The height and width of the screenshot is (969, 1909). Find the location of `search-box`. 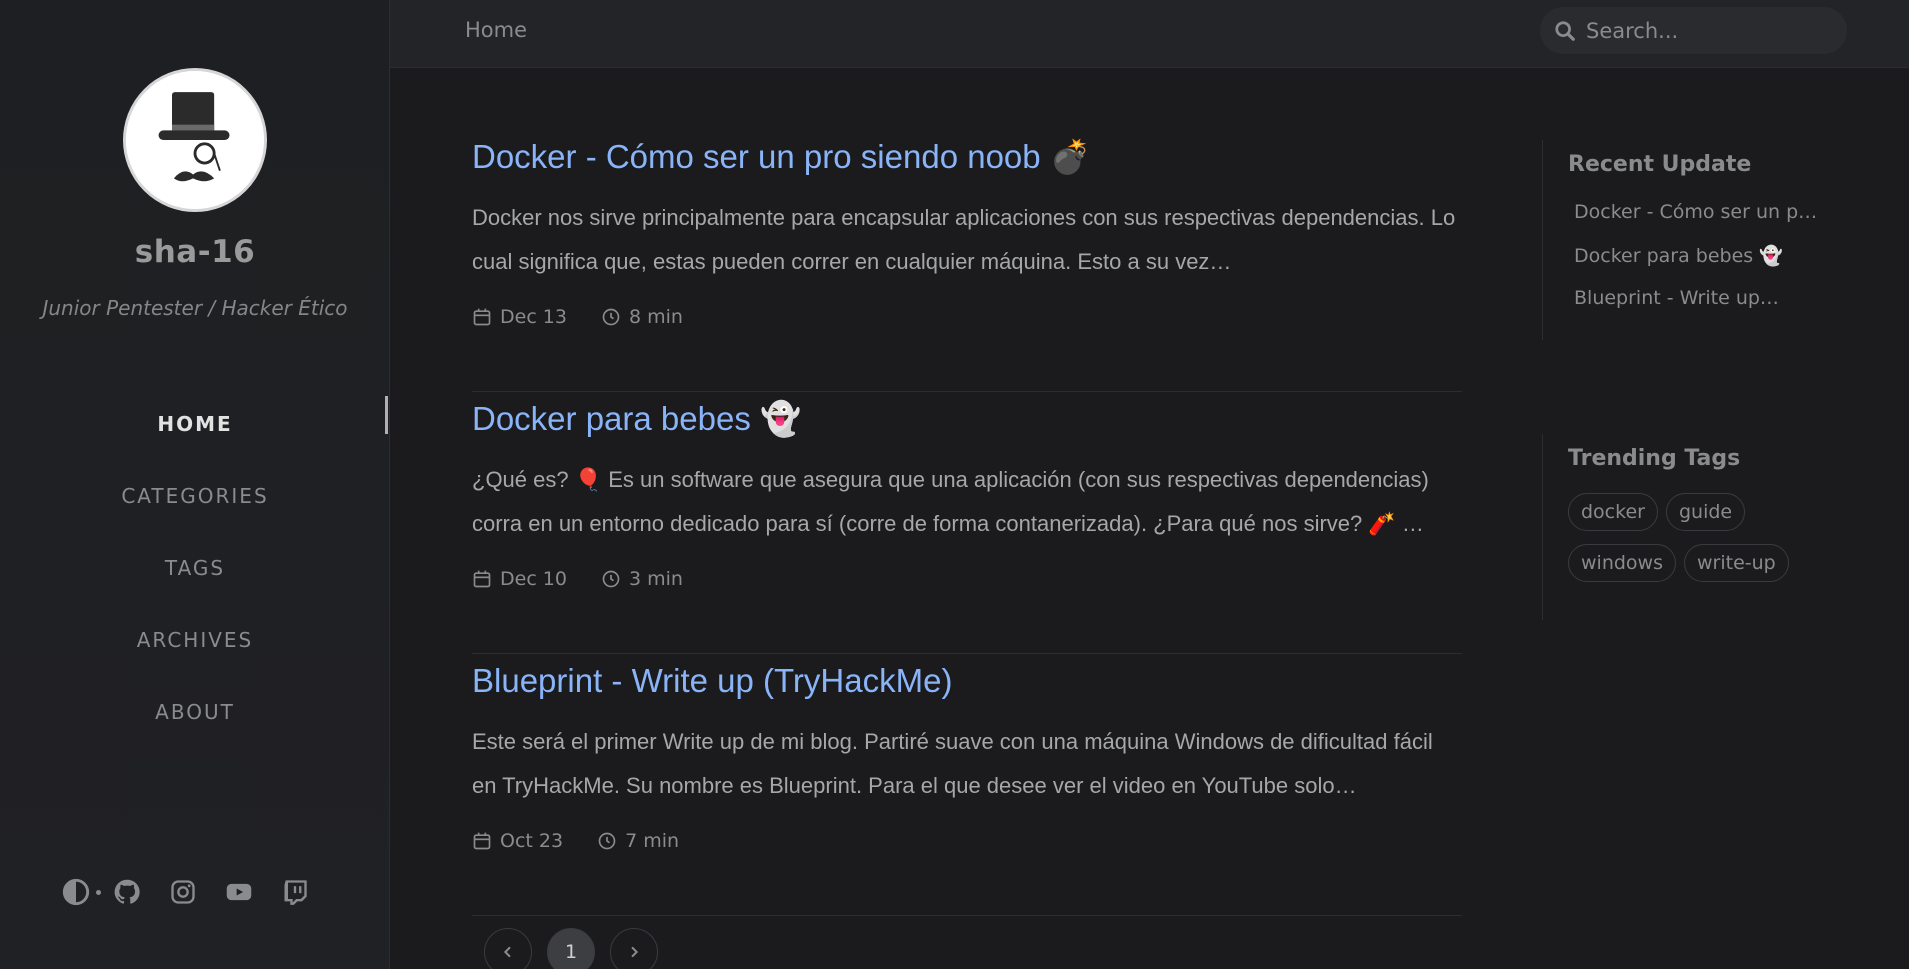

search-box is located at coordinates (1693, 30).